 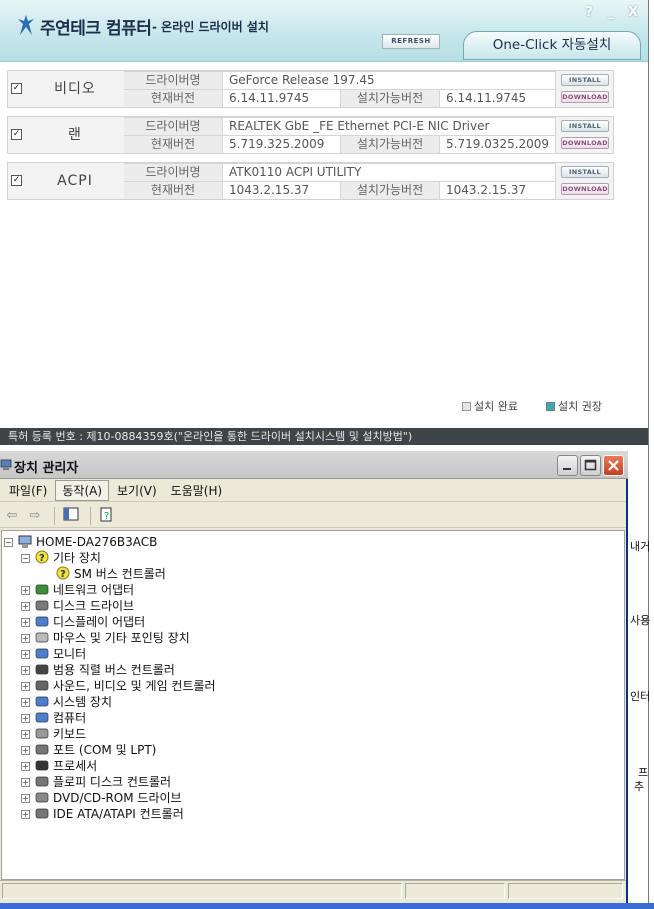 What do you see at coordinates (589, 13) in the screenshot?
I see `help-button: ?` at bounding box center [589, 13].